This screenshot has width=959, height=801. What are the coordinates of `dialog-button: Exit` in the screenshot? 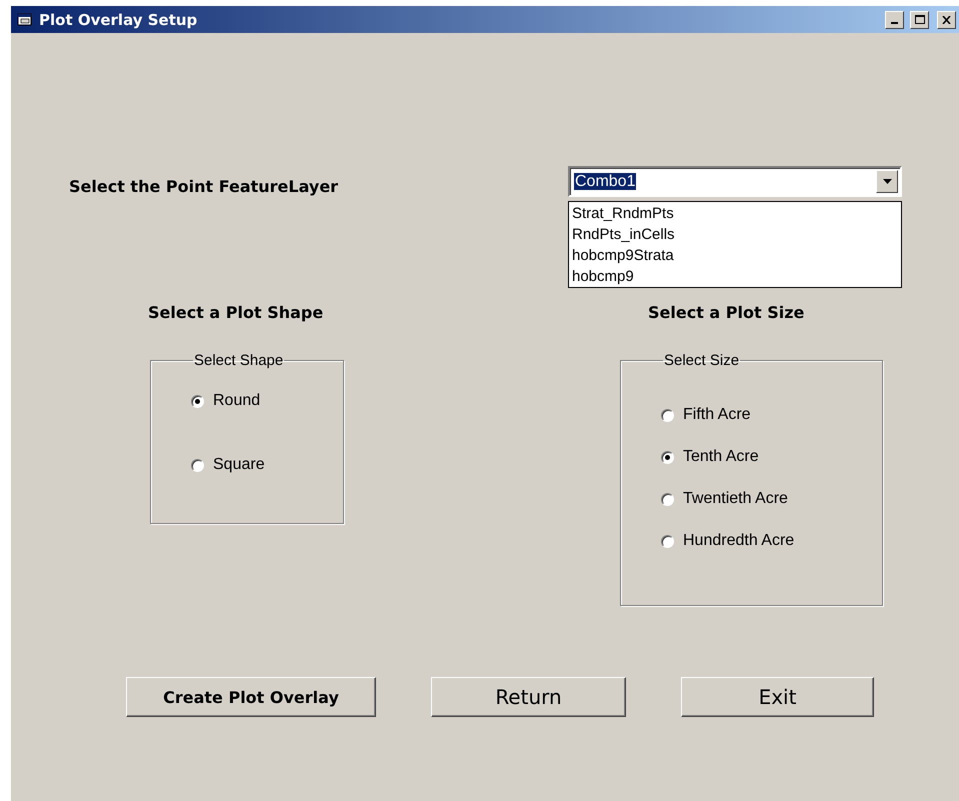 It's located at (777, 697).